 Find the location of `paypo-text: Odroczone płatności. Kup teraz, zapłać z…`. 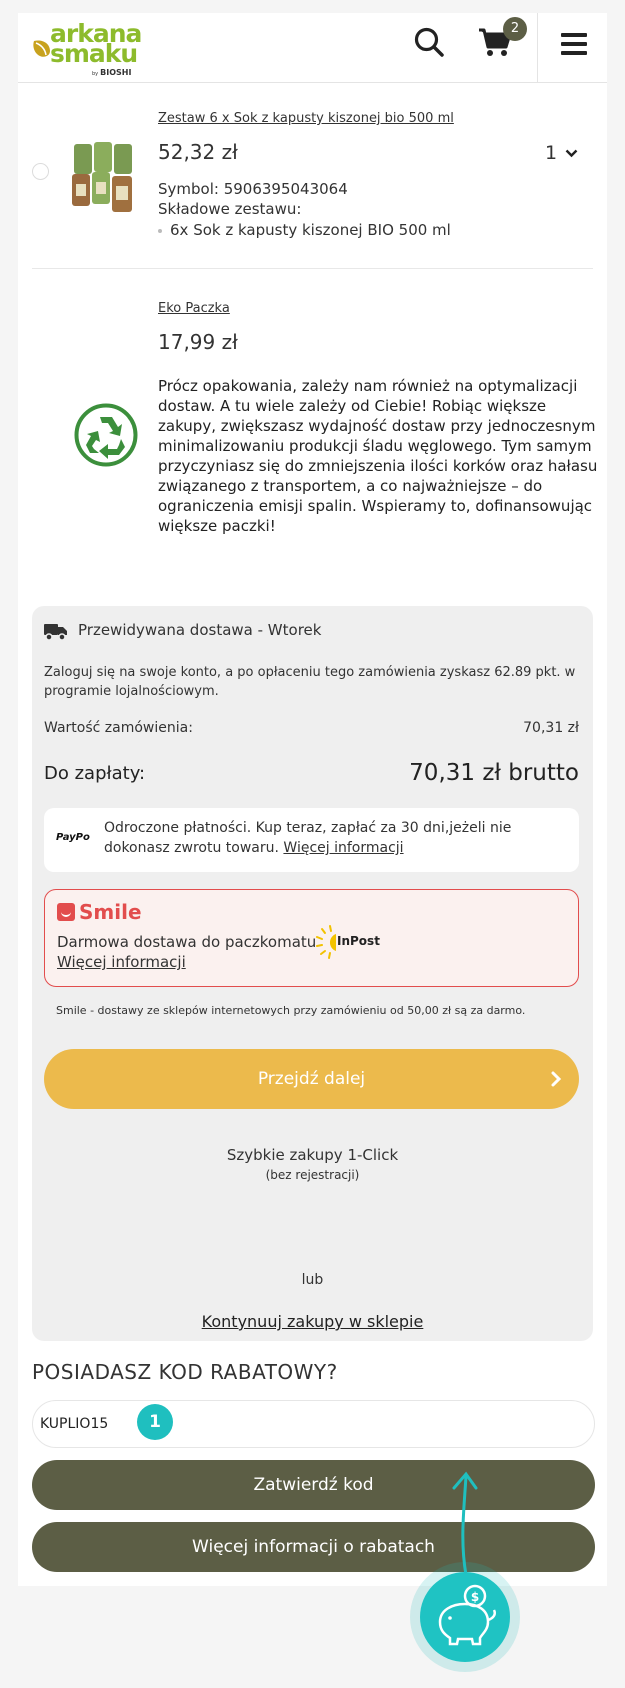

paypo-text: Odroczone płatności. Kup teraz, zapłać z… is located at coordinates (308, 838).